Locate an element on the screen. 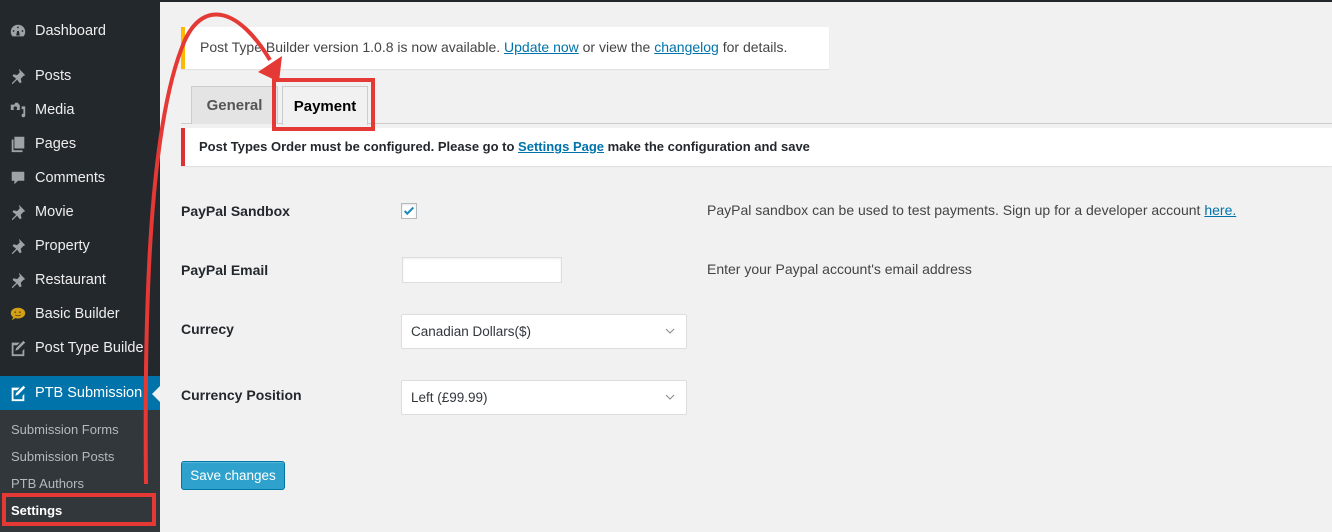 This screenshot has height=532, width=1332. submenu-item-settings: Settings is located at coordinates (36, 510).